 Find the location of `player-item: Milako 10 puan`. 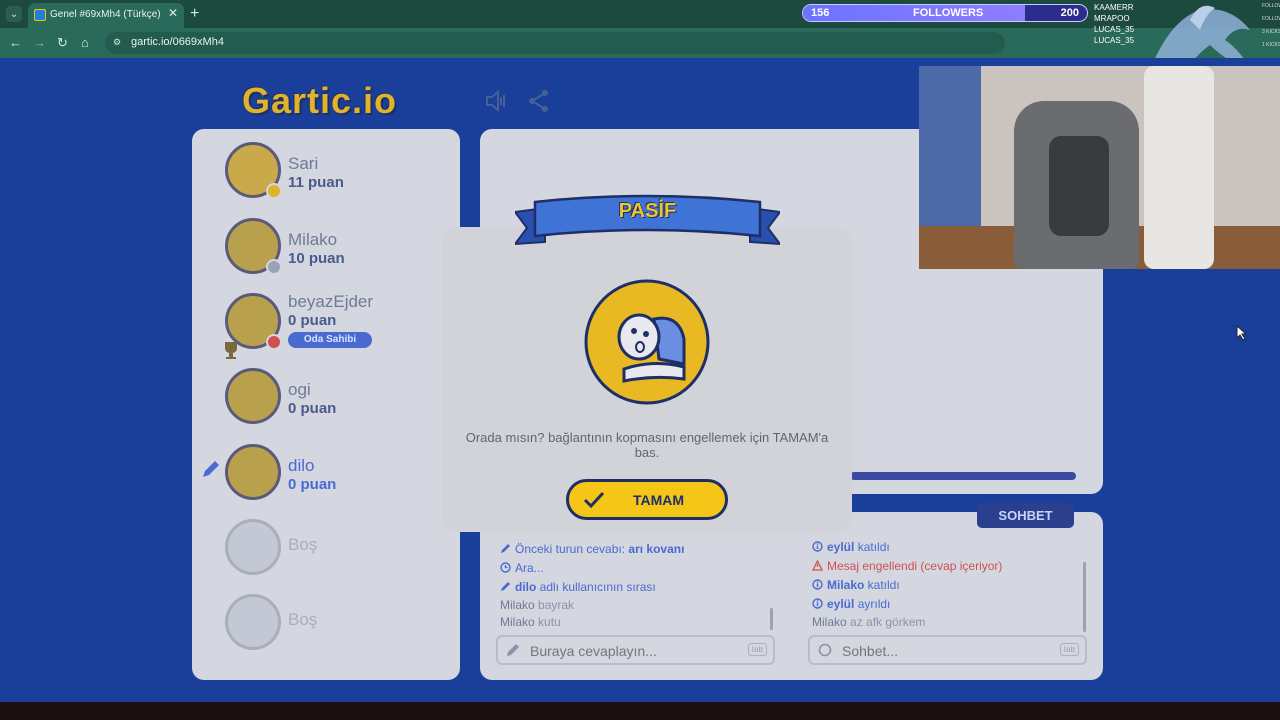

player-item: Milako 10 puan is located at coordinates (326, 245).